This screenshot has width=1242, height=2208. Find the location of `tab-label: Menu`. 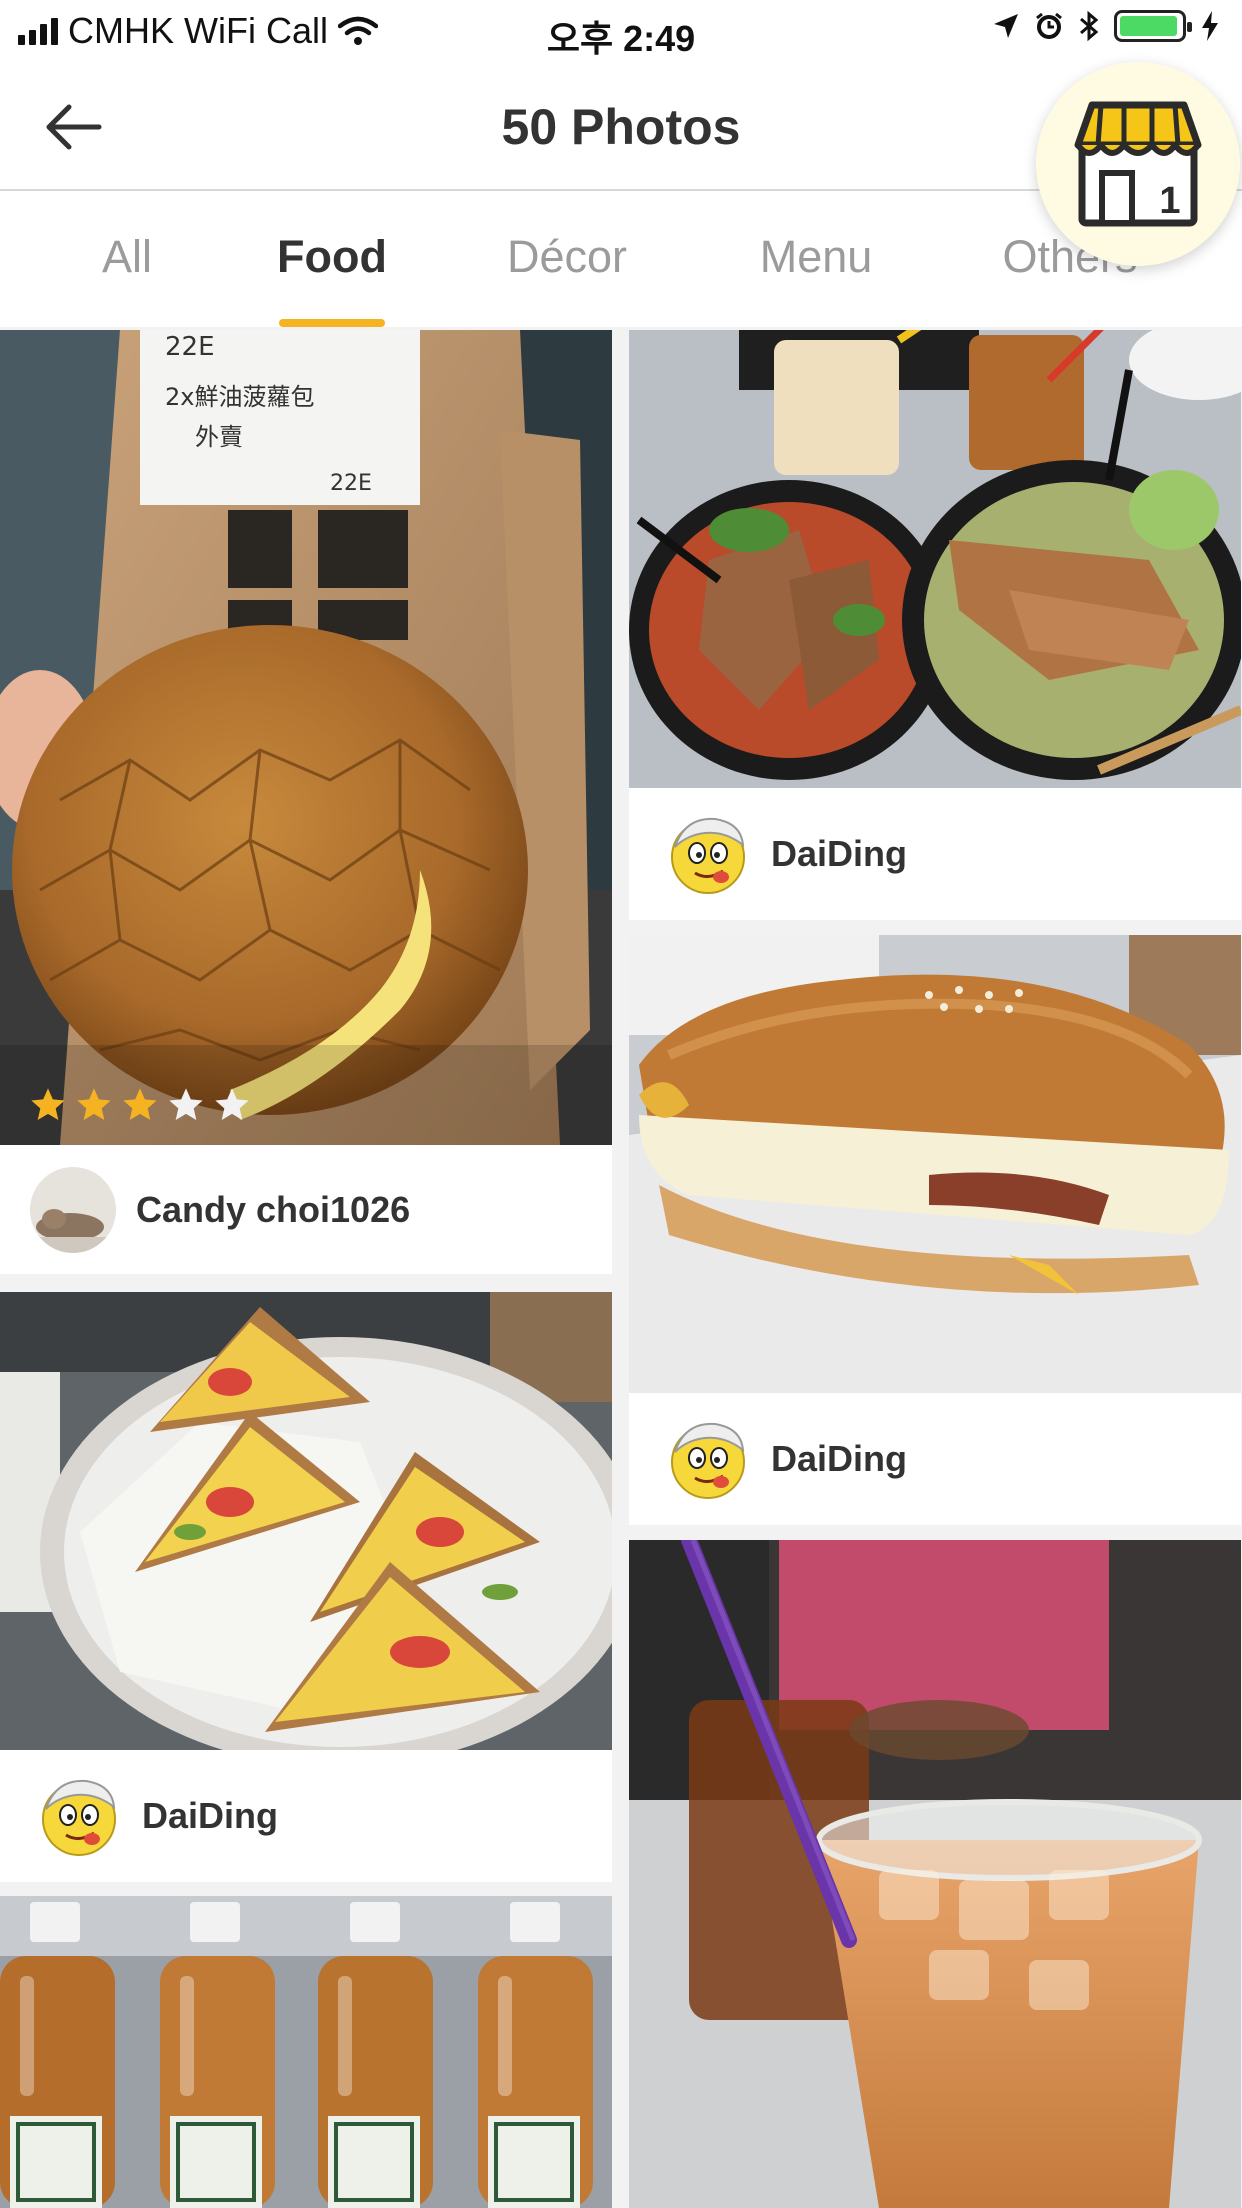

tab-label: Menu is located at coordinates (816, 256).